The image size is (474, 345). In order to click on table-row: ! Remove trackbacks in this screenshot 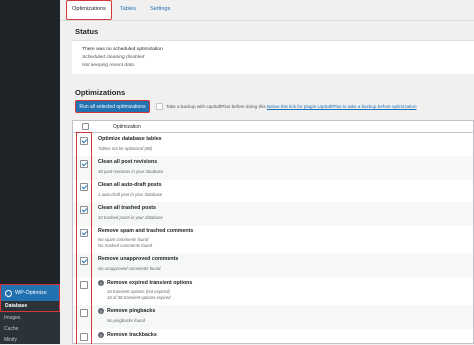, I will do `click(273, 337)`.